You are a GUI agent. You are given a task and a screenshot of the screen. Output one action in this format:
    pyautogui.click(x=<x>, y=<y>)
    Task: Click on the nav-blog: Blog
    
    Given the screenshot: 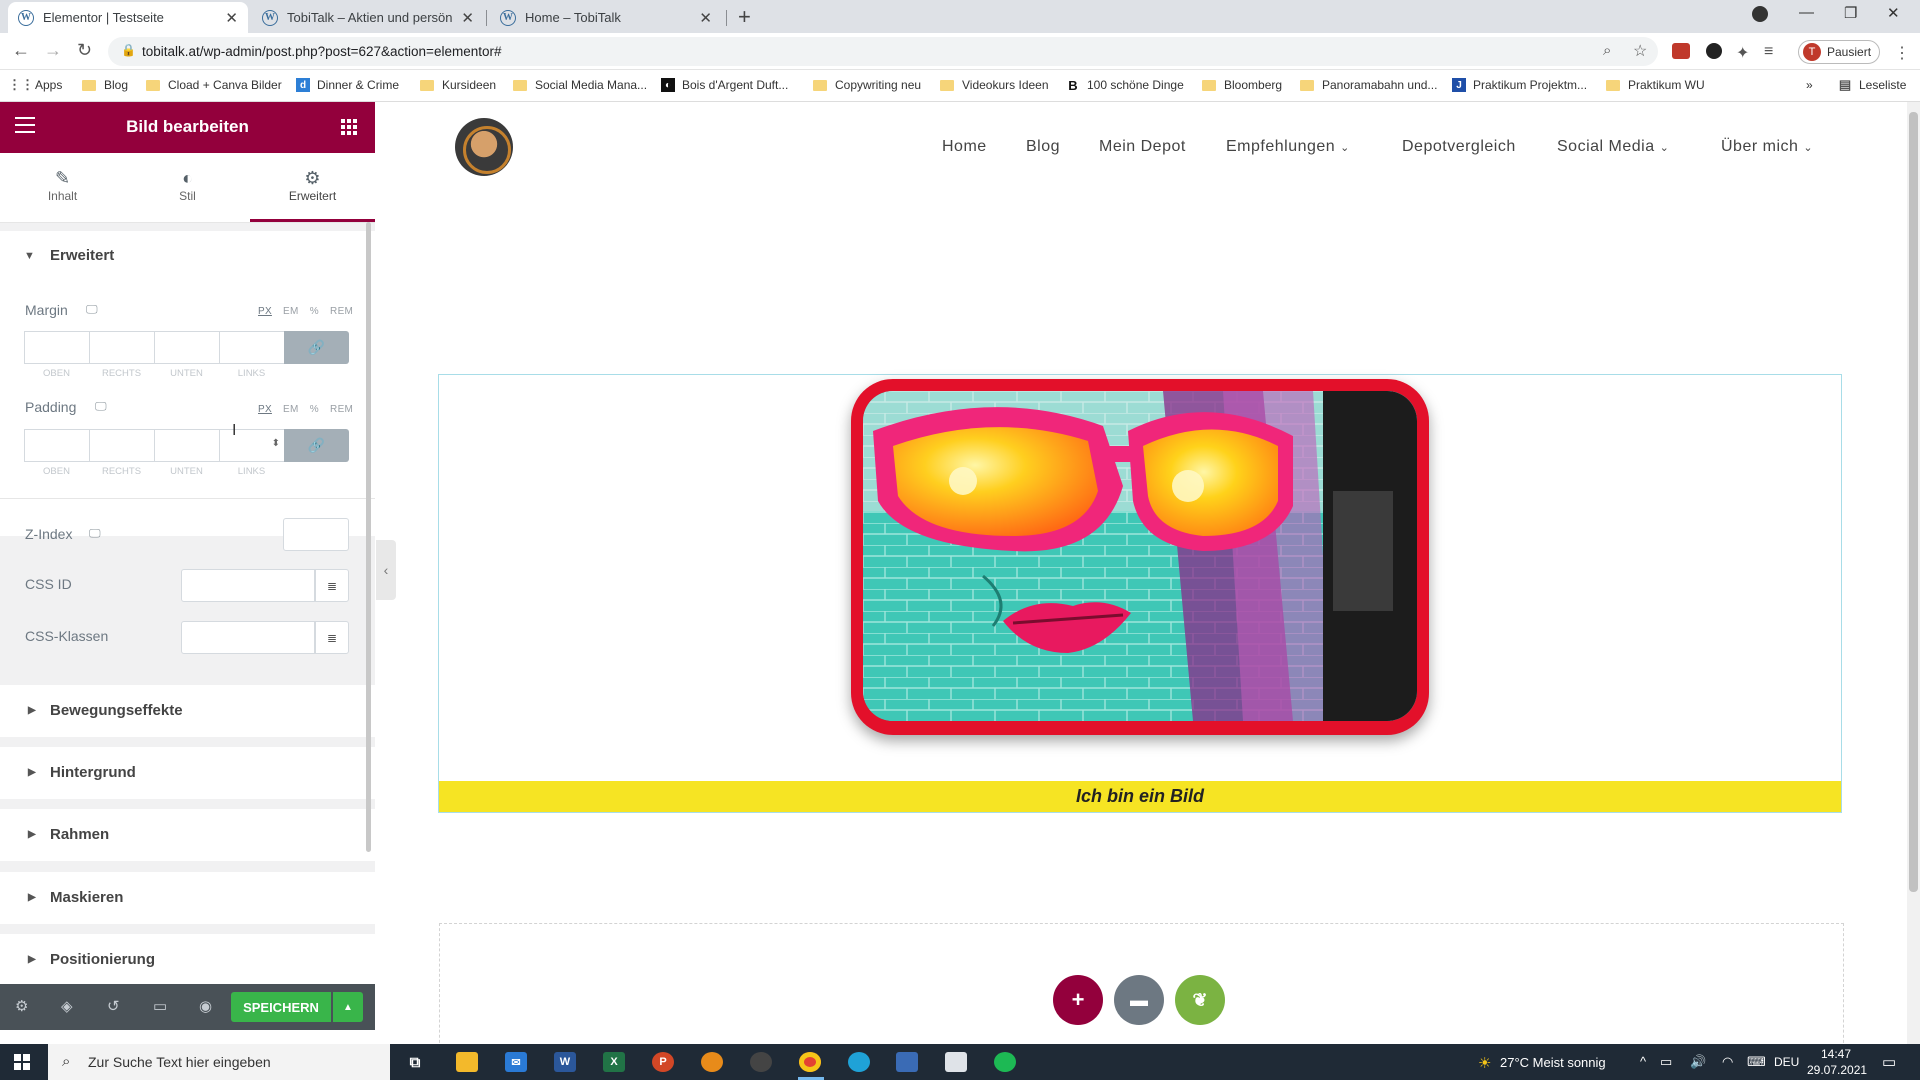 What is the action you would take?
    pyautogui.click(x=1043, y=147)
    